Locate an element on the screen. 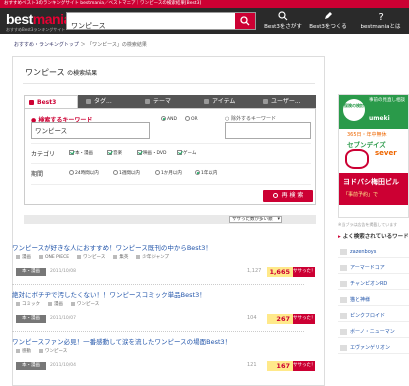  checkbox-movies is located at coordinates (139, 152).